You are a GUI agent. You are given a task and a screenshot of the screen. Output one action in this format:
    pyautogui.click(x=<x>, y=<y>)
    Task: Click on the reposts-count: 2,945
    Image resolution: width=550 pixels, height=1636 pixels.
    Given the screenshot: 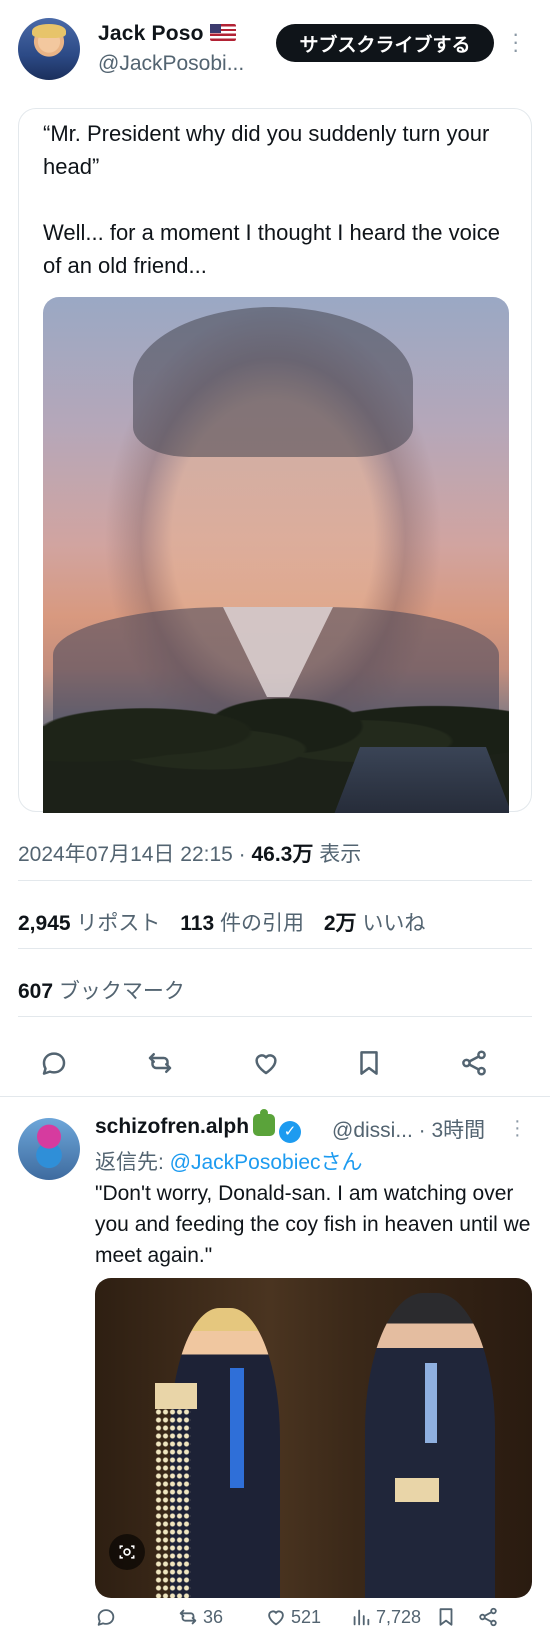 What is the action you would take?
    pyautogui.click(x=44, y=923)
    